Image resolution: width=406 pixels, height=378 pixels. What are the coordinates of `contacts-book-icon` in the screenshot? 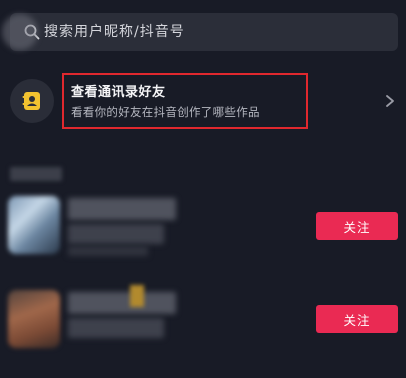 It's located at (31, 101).